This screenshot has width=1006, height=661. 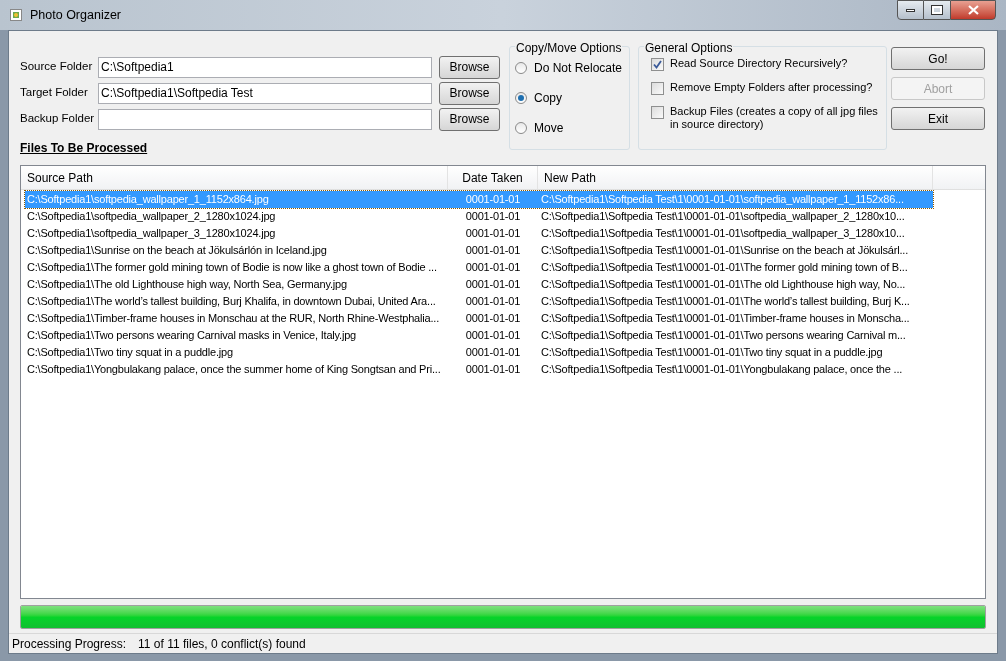 I want to click on close-icon, so click(x=973, y=10).